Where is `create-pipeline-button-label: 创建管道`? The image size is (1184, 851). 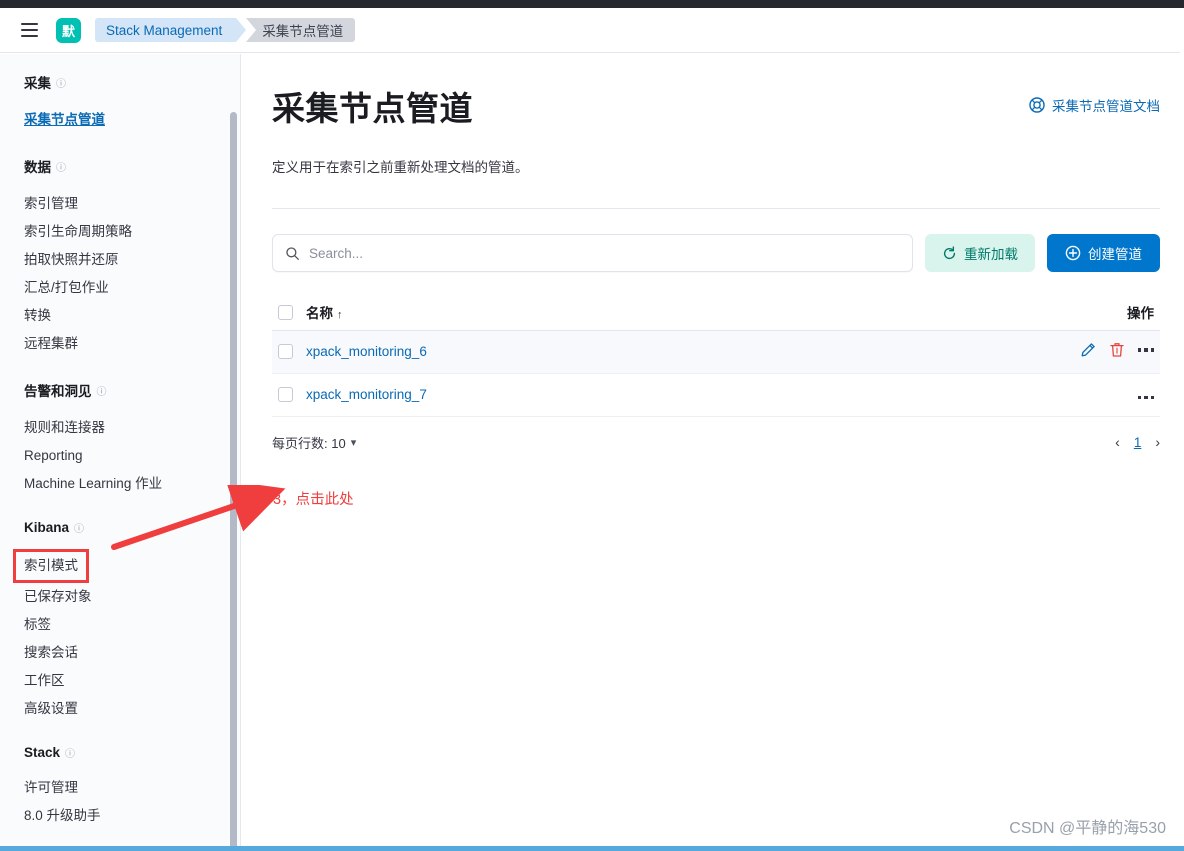 create-pipeline-button-label: 创建管道 is located at coordinates (1115, 254).